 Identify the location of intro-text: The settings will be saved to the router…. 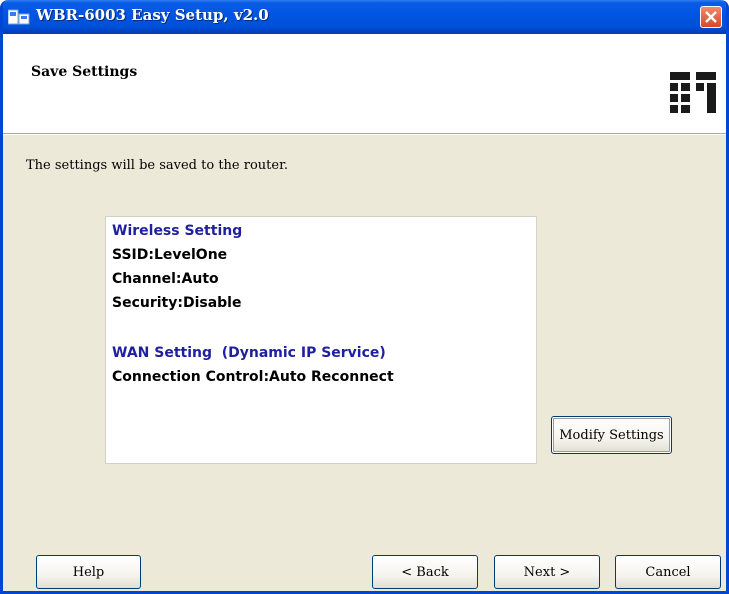
(157, 165).